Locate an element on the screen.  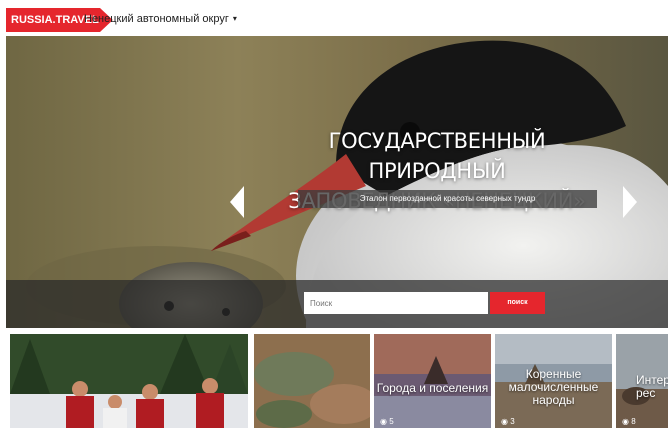
tile-people is located at coordinates (129, 381).